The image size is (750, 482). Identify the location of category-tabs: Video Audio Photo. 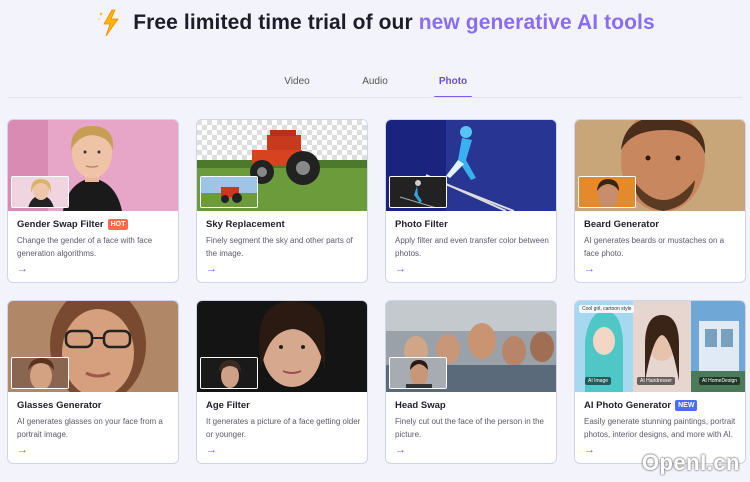
(375, 85).